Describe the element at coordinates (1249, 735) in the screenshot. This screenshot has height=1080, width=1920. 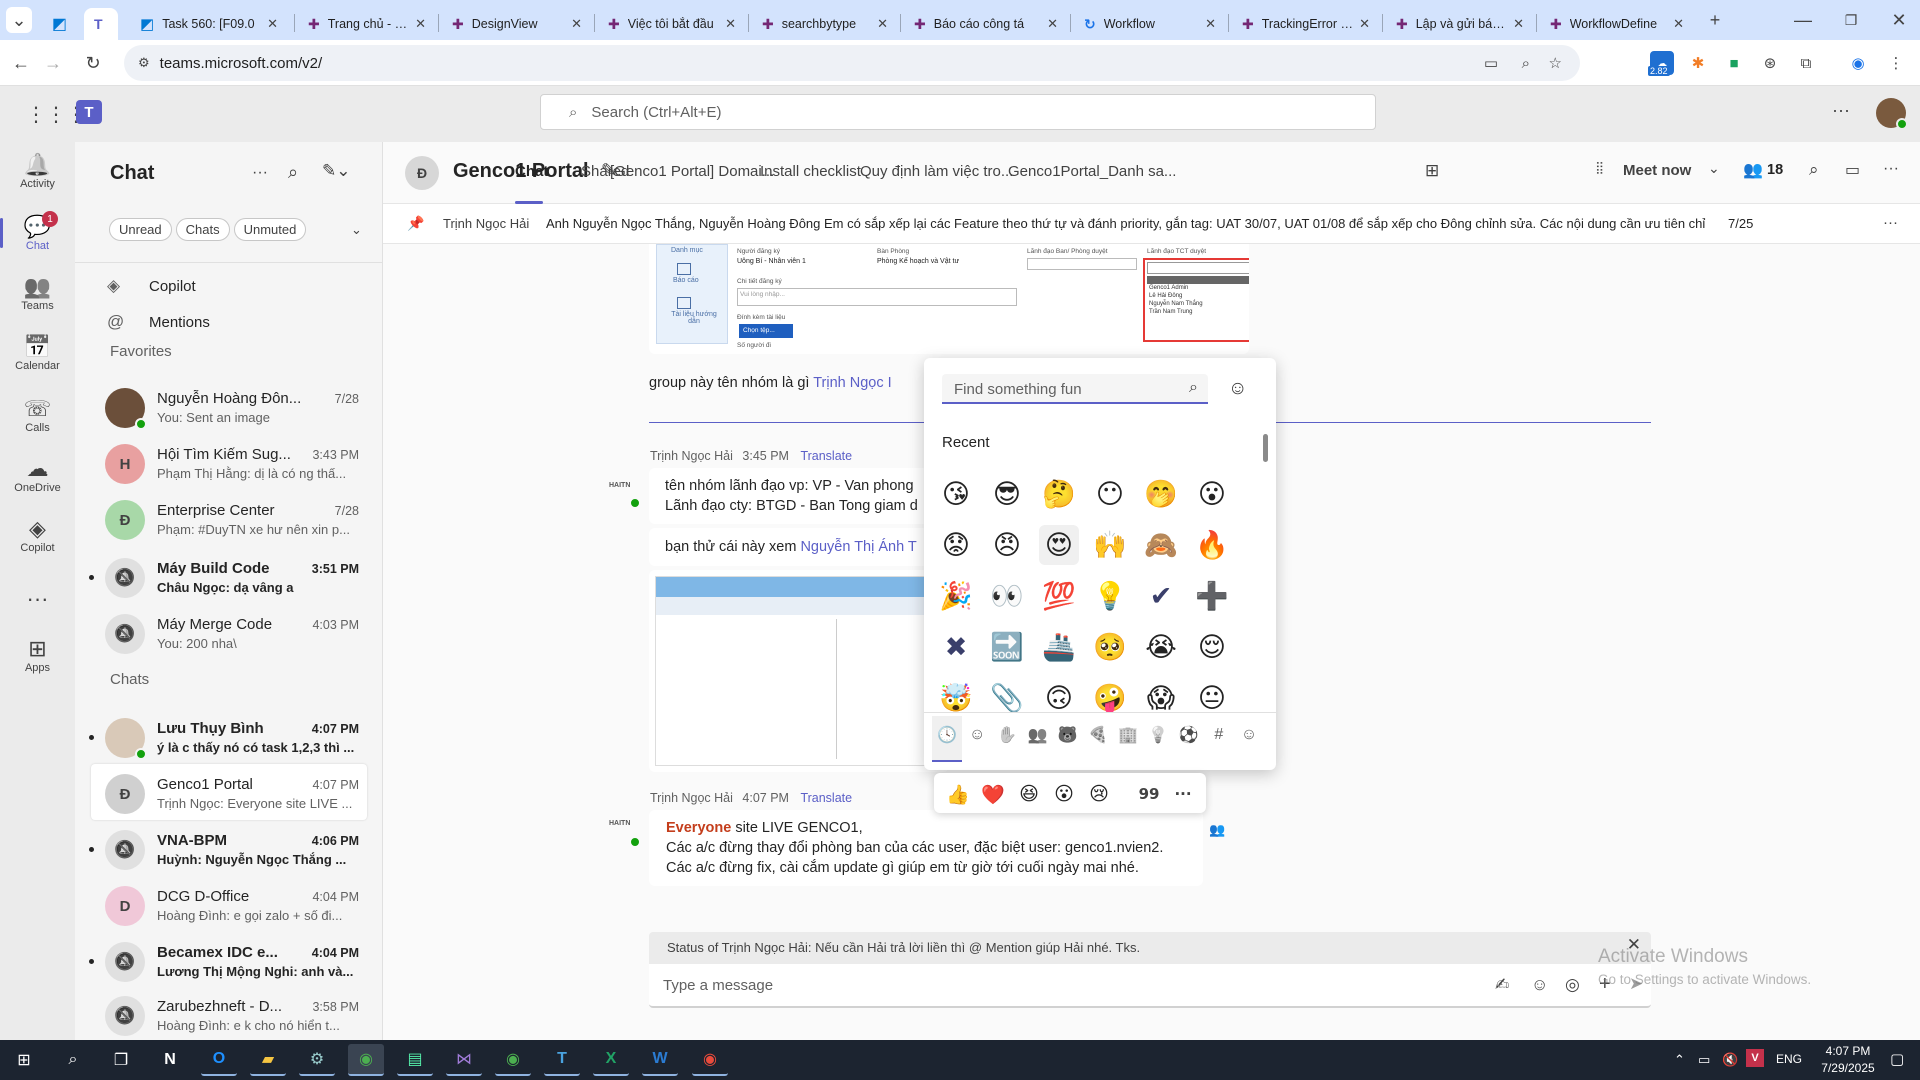
I see `custom-icon: ☺` at that location.